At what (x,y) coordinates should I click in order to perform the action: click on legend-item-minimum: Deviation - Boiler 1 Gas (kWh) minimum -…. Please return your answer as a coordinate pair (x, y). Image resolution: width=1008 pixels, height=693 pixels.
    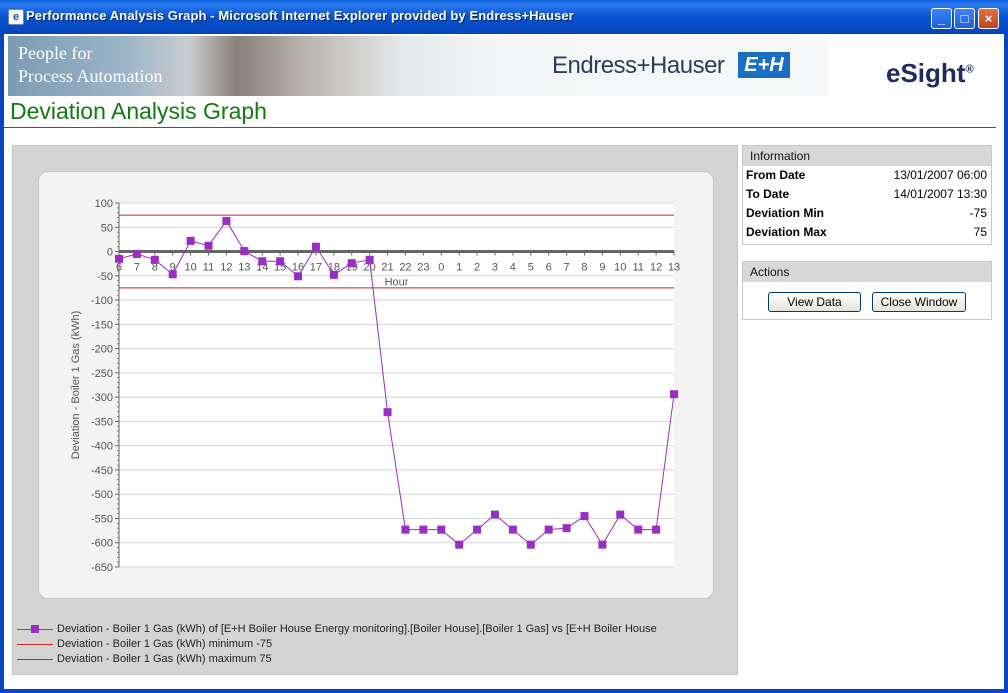
    Looking at the image, I should click on (377, 644).